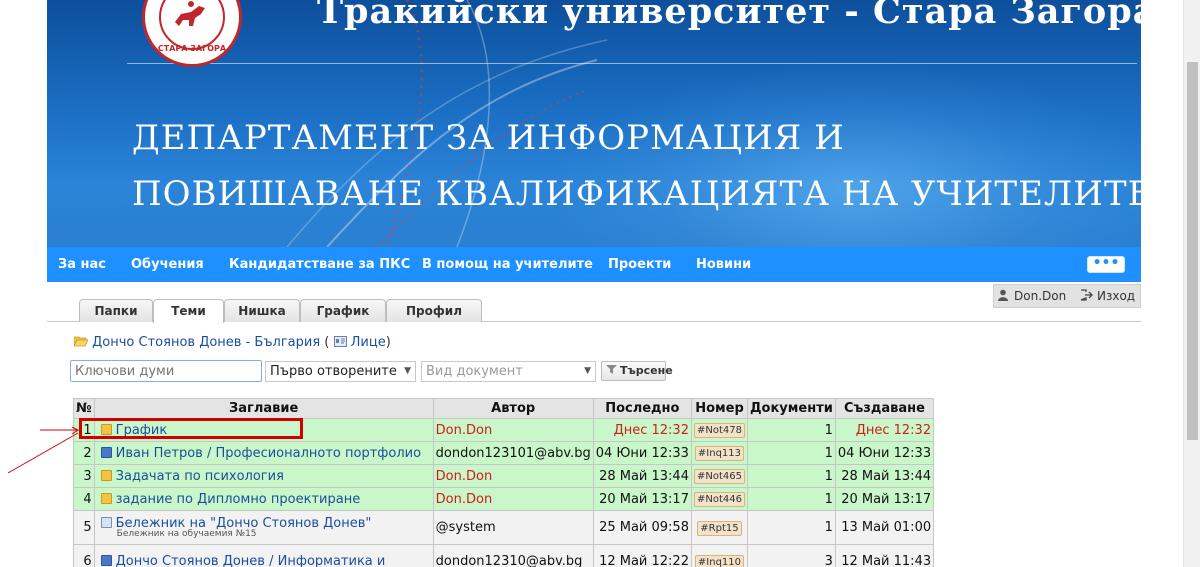  What do you see at coordinates (84, 555) in the screenshot?
I see `row-number: 6` at bounding box center [84, 555].